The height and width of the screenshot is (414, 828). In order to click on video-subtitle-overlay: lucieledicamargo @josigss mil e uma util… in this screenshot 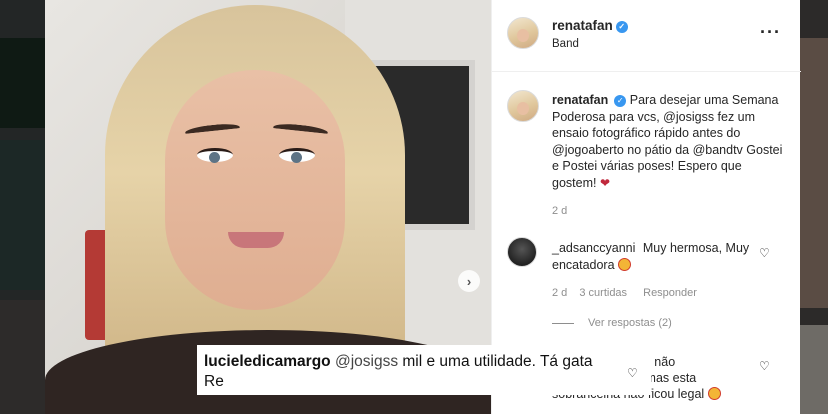, I will do `click(424, 370)`.